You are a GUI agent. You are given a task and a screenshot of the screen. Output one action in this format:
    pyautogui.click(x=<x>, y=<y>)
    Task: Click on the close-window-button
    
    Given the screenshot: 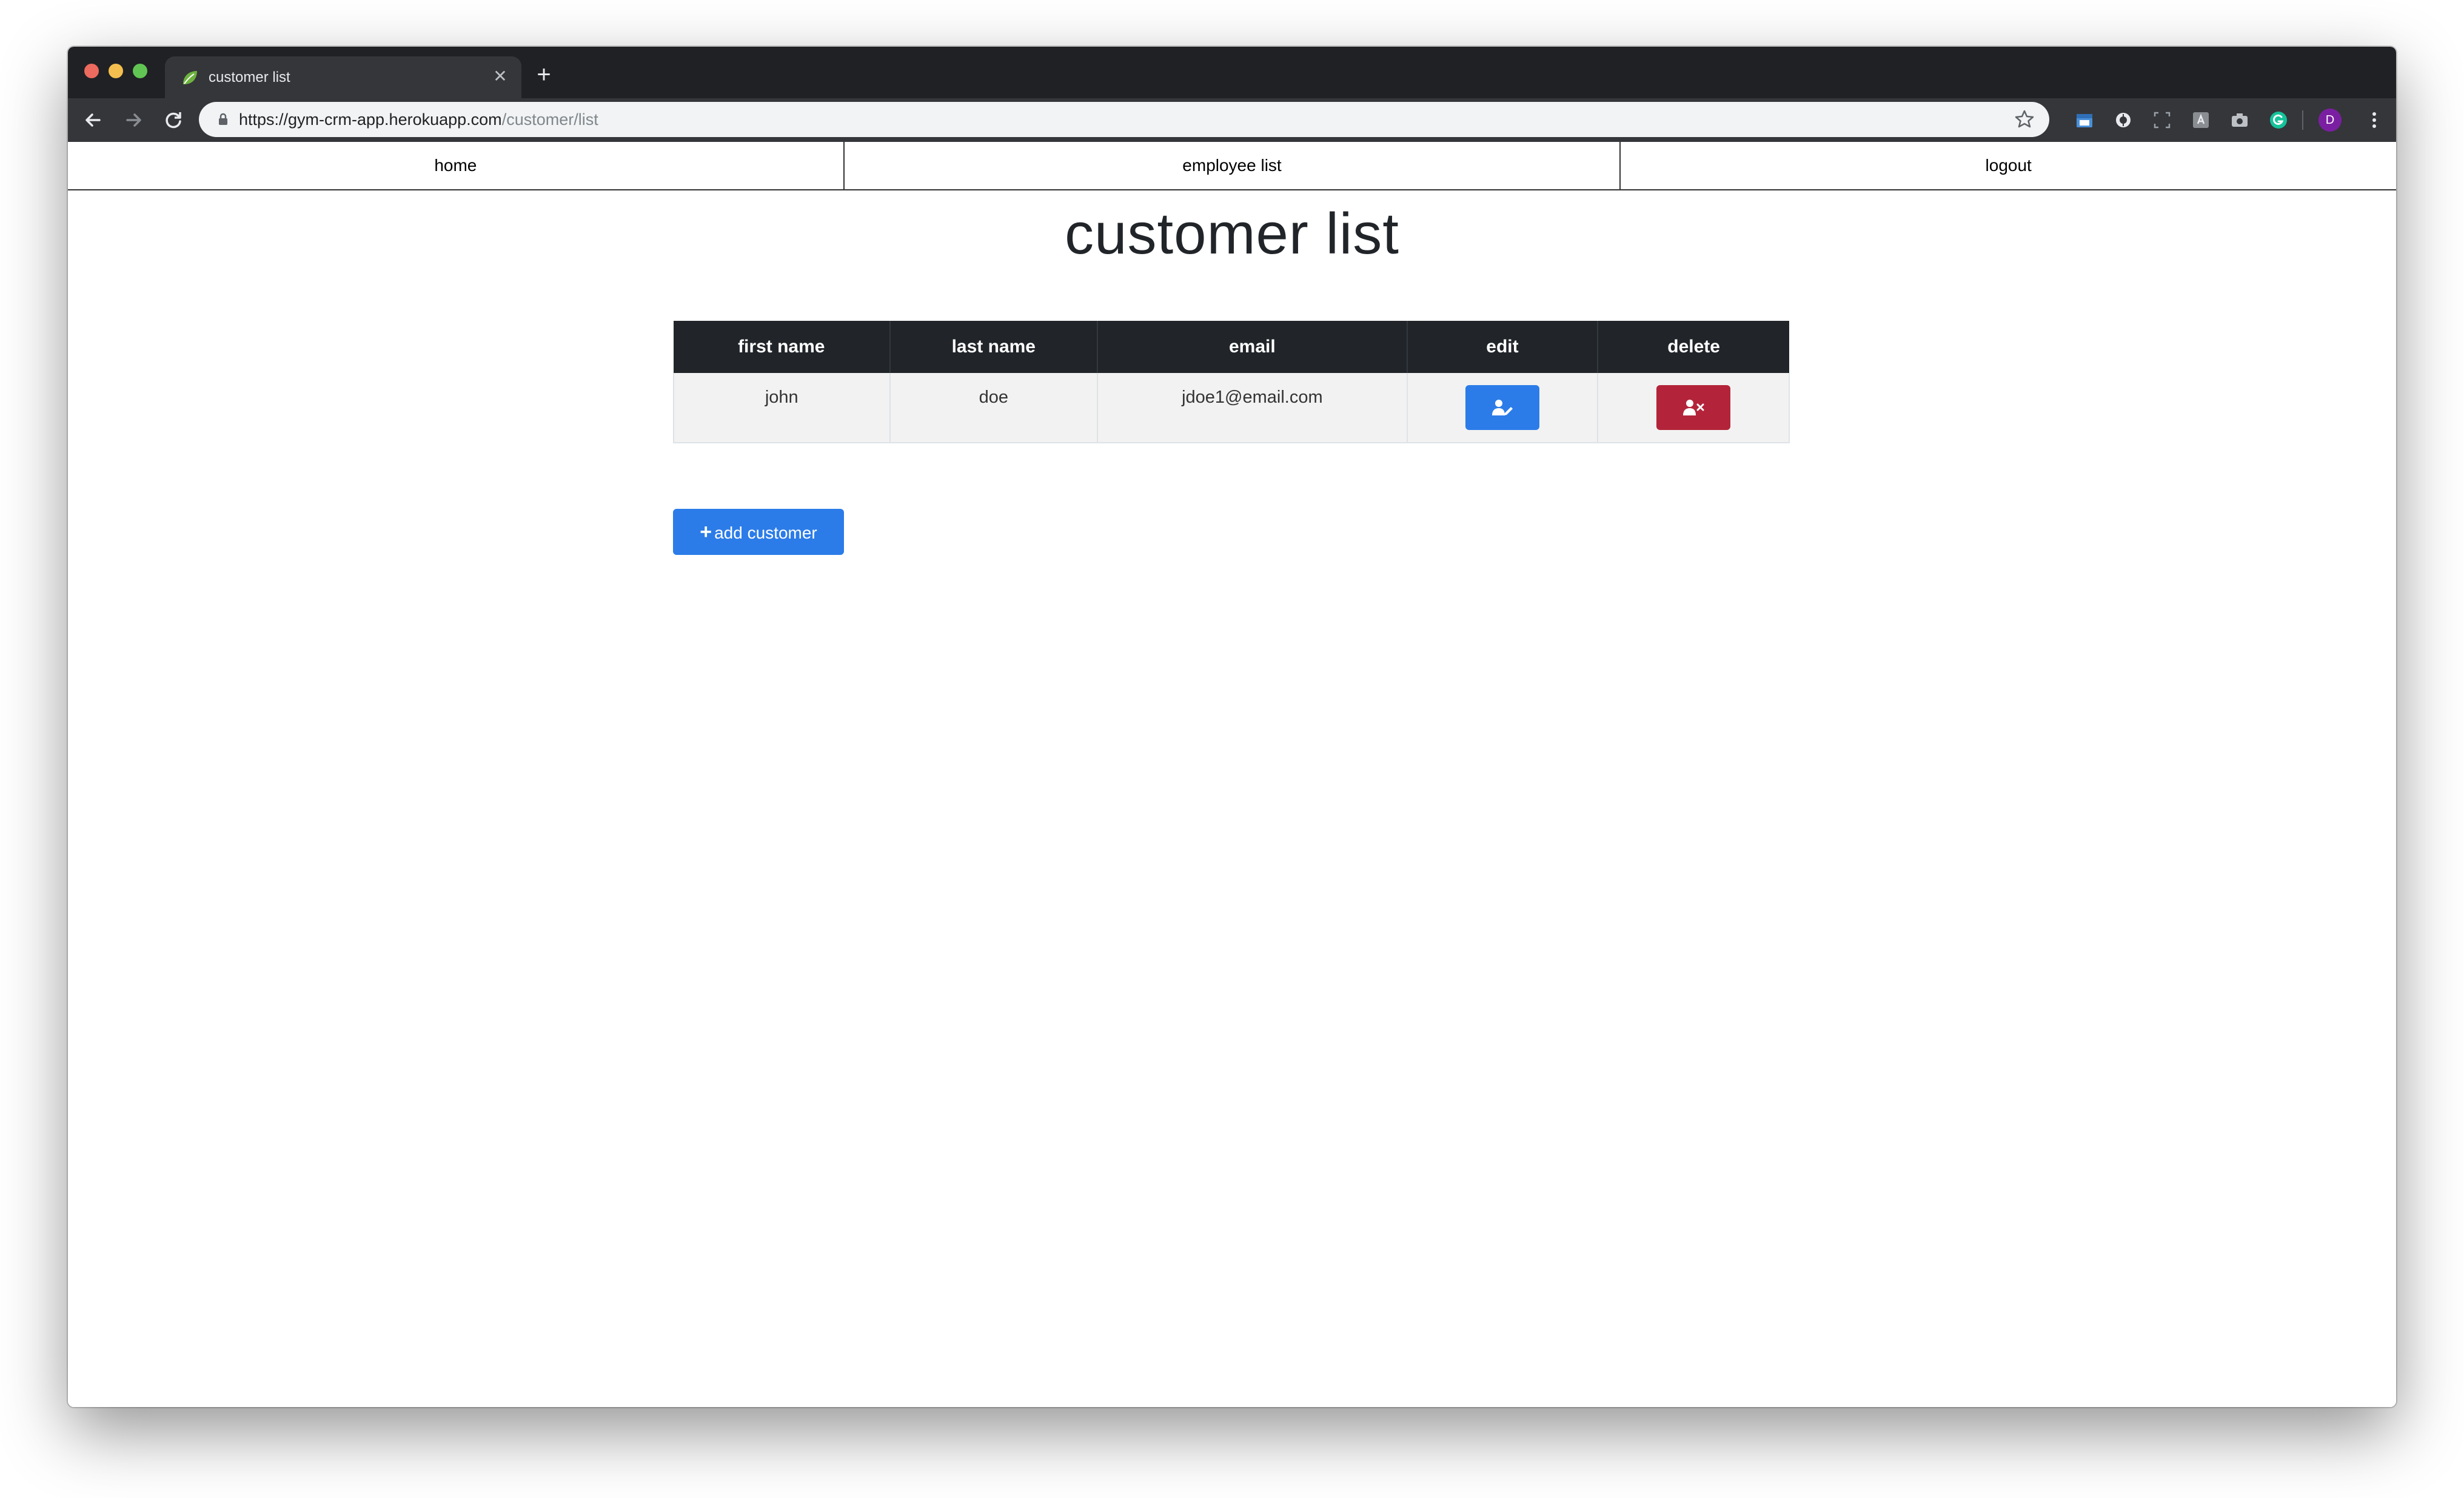 What is the action you would take?
    pyautogui.click(x=92, y=71)
    